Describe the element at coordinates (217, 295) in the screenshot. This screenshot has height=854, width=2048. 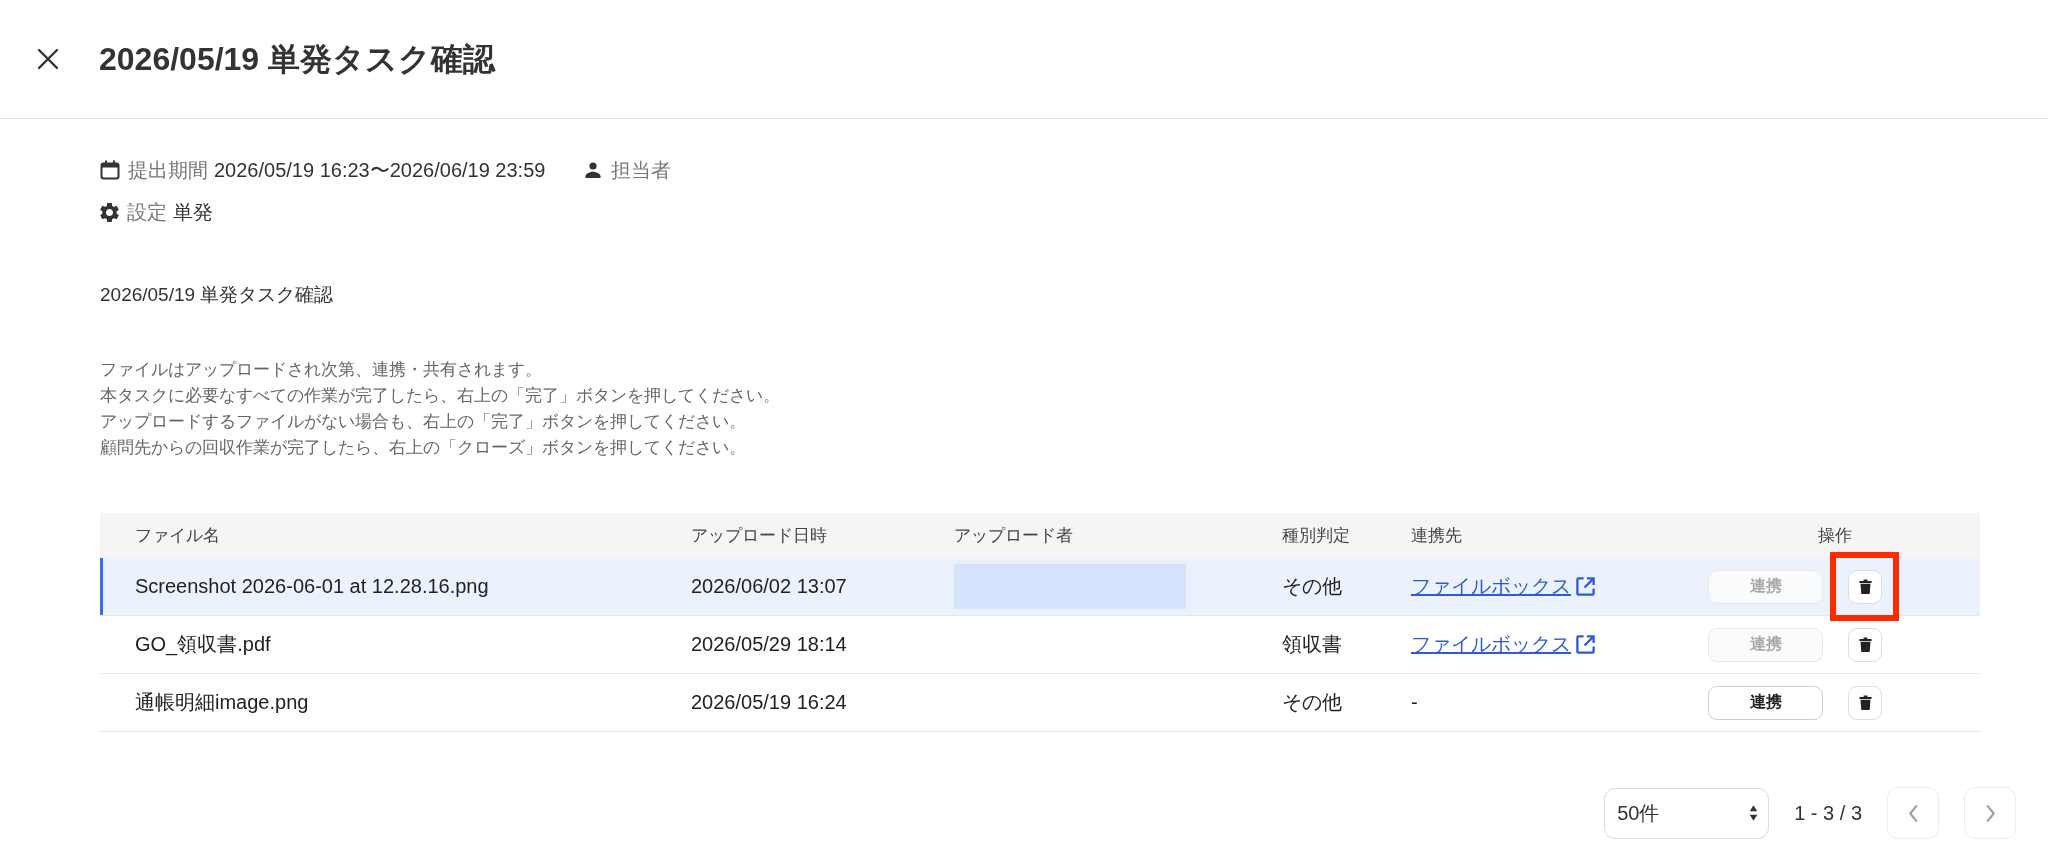
I see `description-title: 2026/05/19 単発タスク確認` at that location.